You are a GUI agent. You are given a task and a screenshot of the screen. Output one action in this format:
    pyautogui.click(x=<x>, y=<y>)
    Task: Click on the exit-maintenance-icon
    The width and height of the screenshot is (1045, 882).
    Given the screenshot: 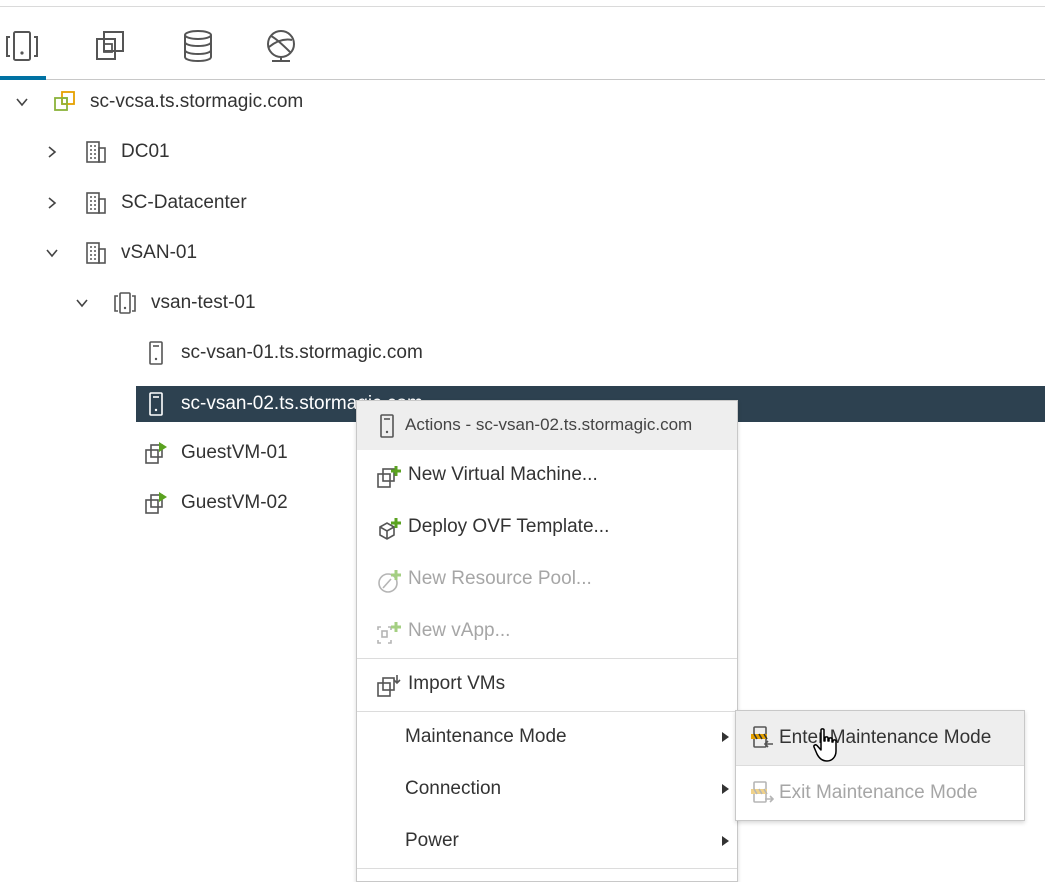 What is the action you would take?
    pyautogui.click(x=762, y=793)
    